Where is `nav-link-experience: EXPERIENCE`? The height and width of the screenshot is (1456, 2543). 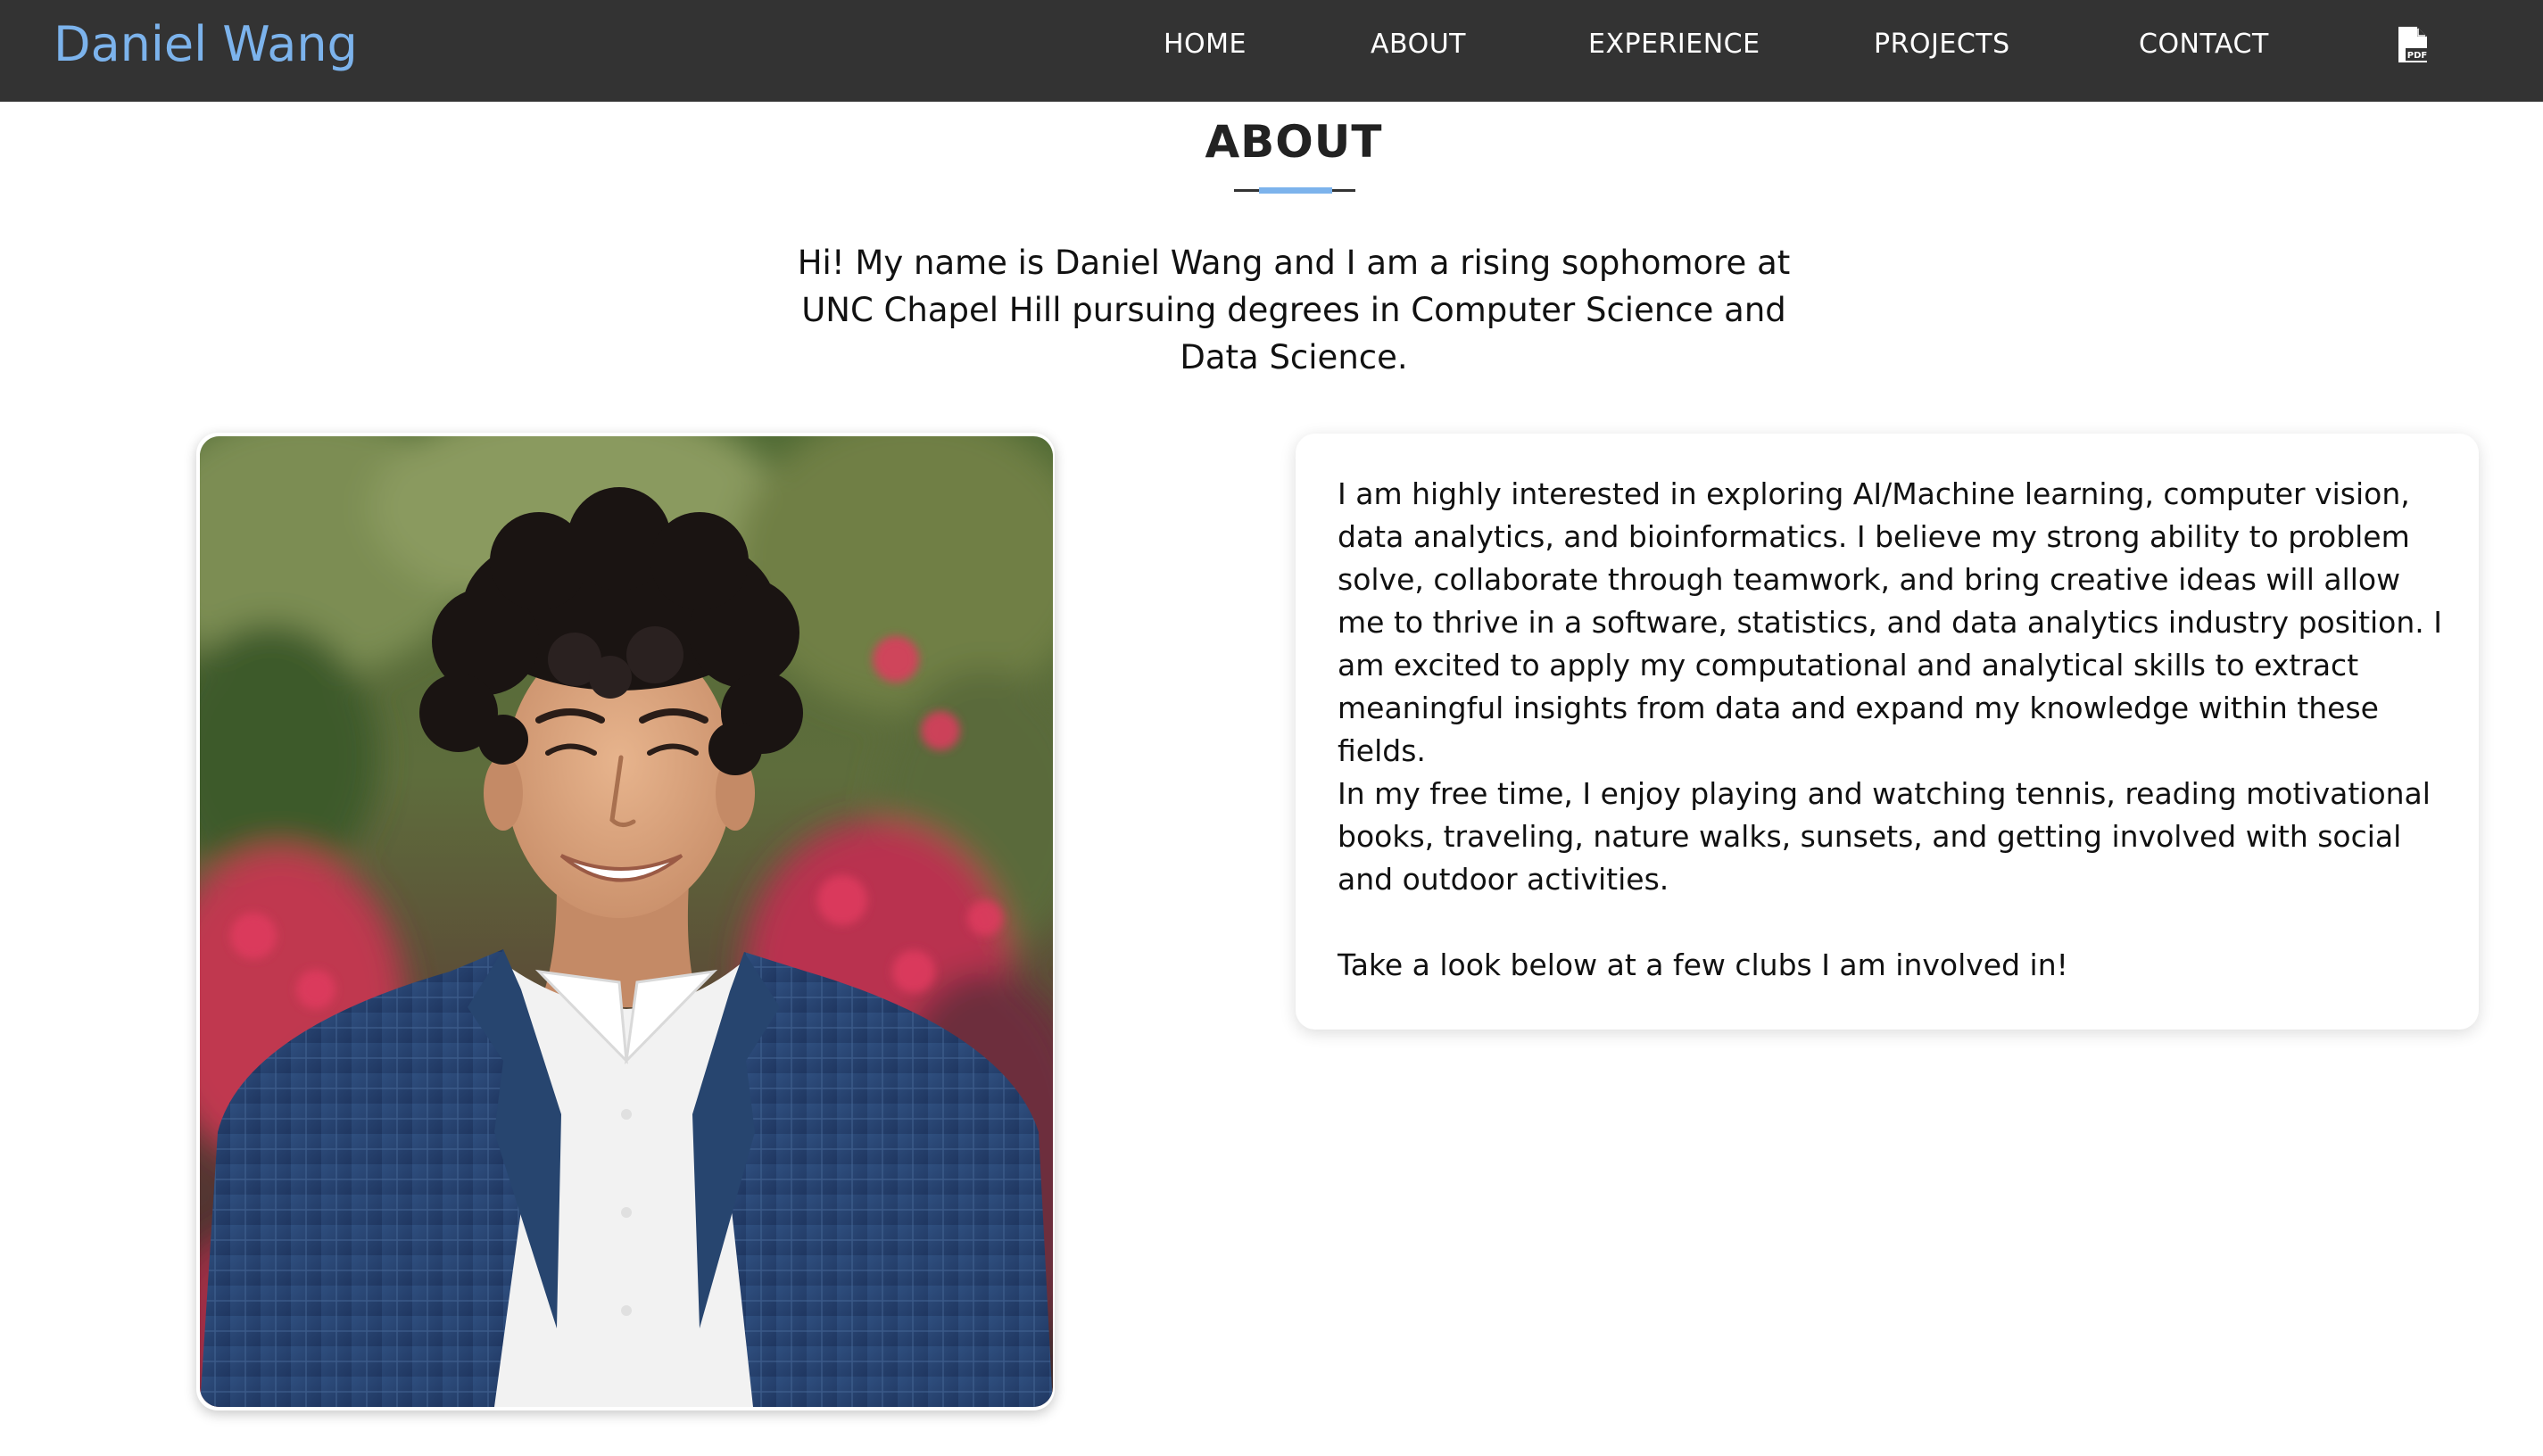 nav-link-experience: EXPERIENCE is located at coordinates (1674, 45).